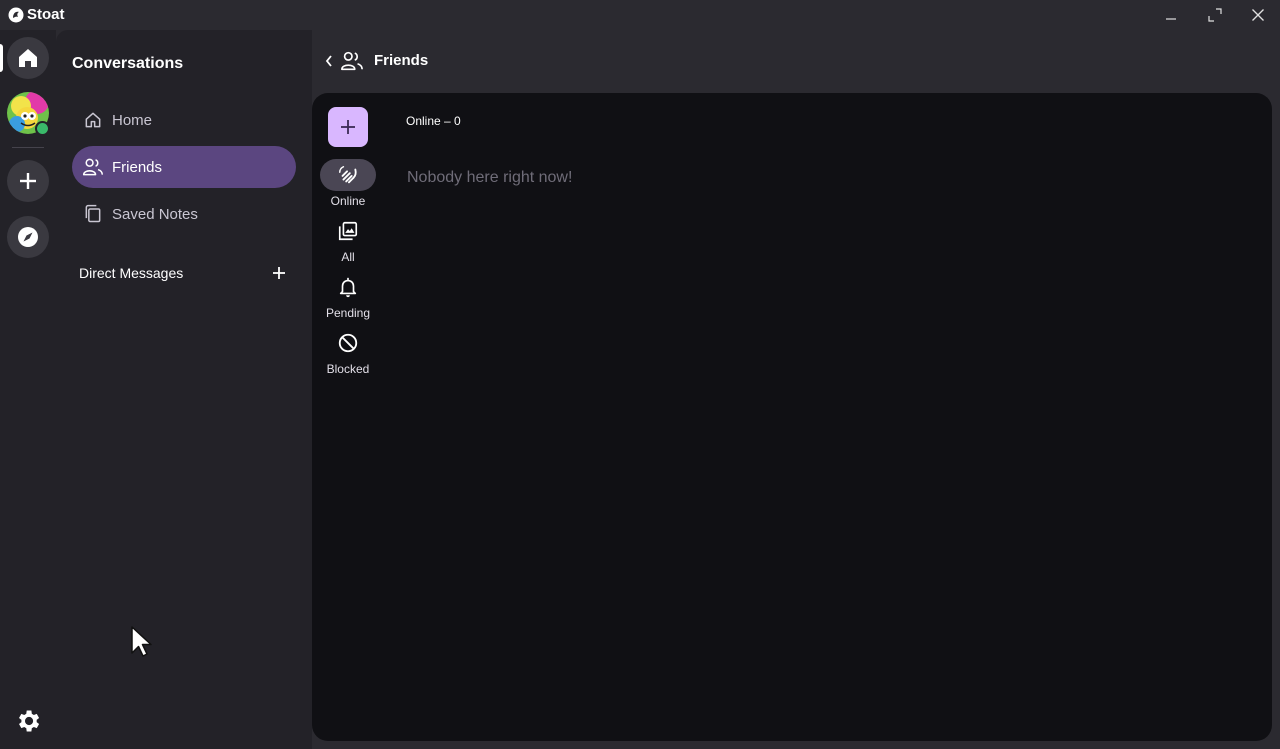  I want to click on tab-blocked: Blocked, so click(348, 351).